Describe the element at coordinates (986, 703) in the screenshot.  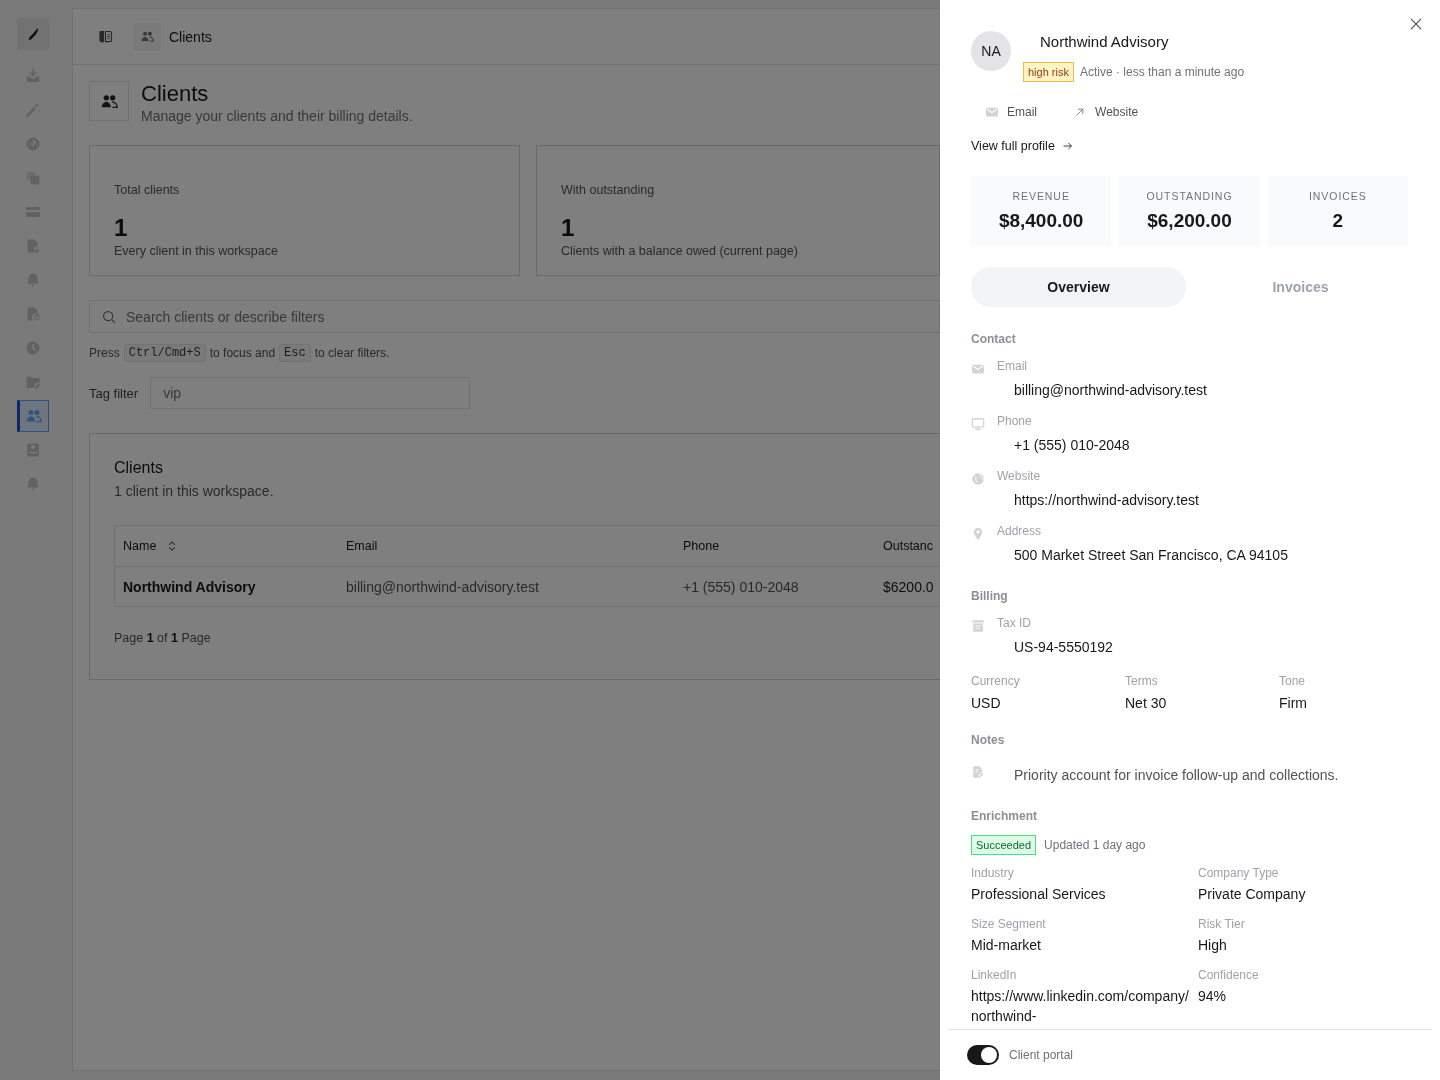
I see `field-value: USD` at that location.